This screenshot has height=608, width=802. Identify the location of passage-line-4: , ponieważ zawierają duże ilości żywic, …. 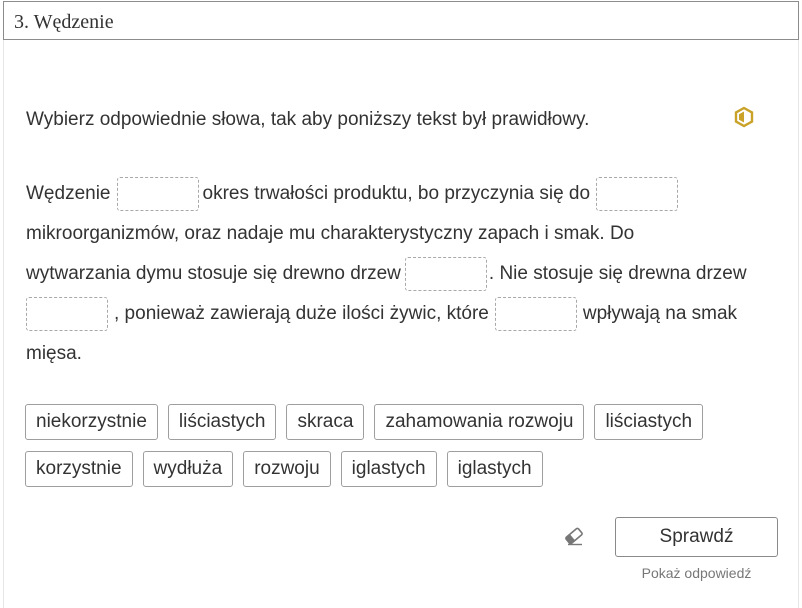
(381, 314).